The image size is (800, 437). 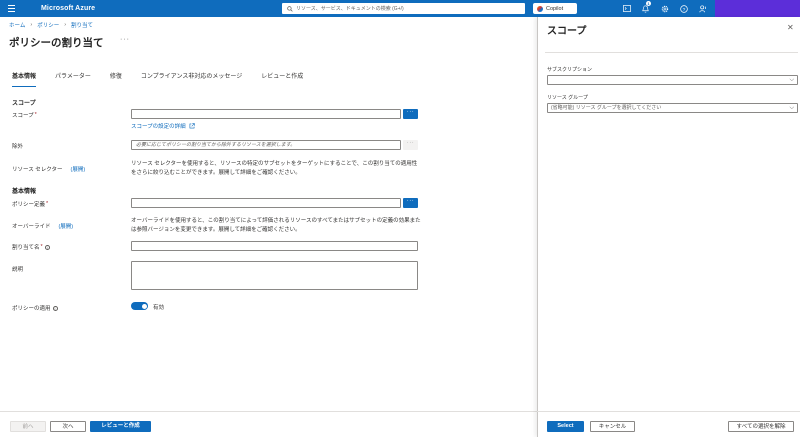 I want to click on resource-group-dropdown: (省略可能) リソース グループを選択してください ⌵, so click(x=672, y=108).